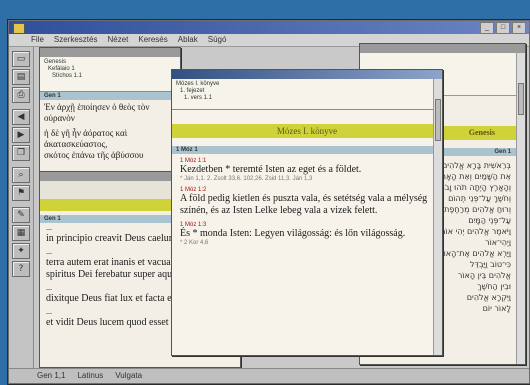 The height and width of the screenshot is (385, 530). I want to click on settings-icon: ✦, so click(21, 251).